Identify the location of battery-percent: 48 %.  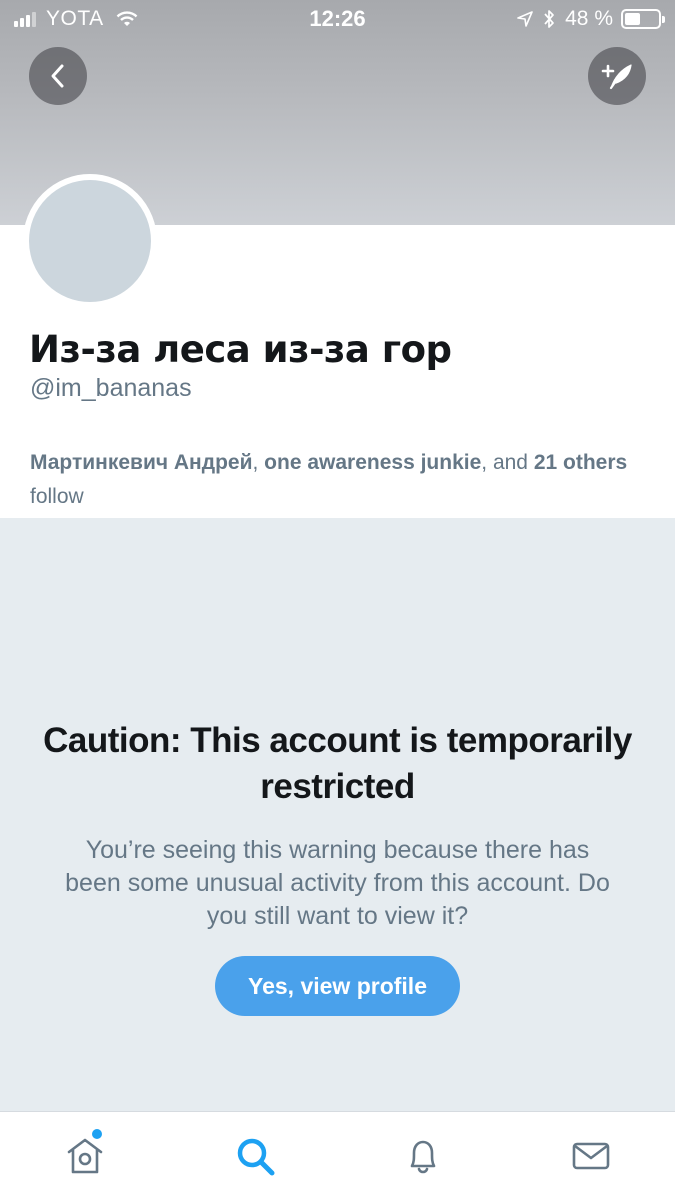
(589, 18).